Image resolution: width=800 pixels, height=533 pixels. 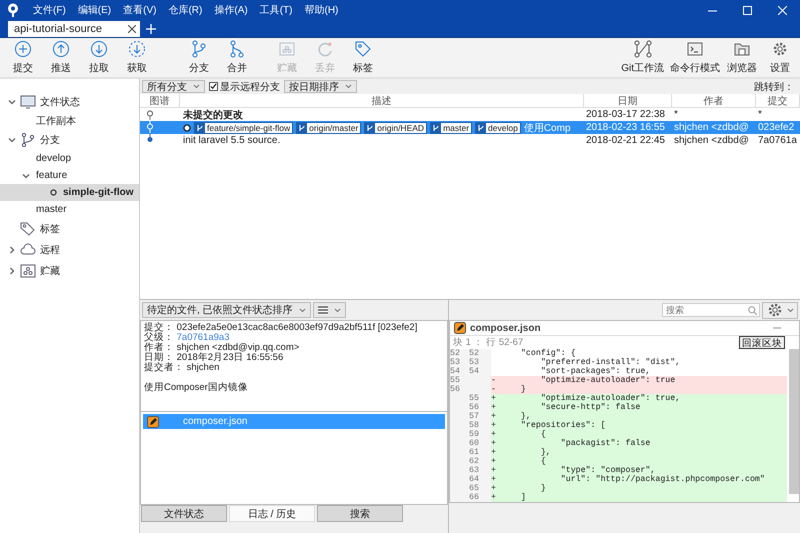 I want to click on diff-line: 57 + },, so click(x=618, y=416).